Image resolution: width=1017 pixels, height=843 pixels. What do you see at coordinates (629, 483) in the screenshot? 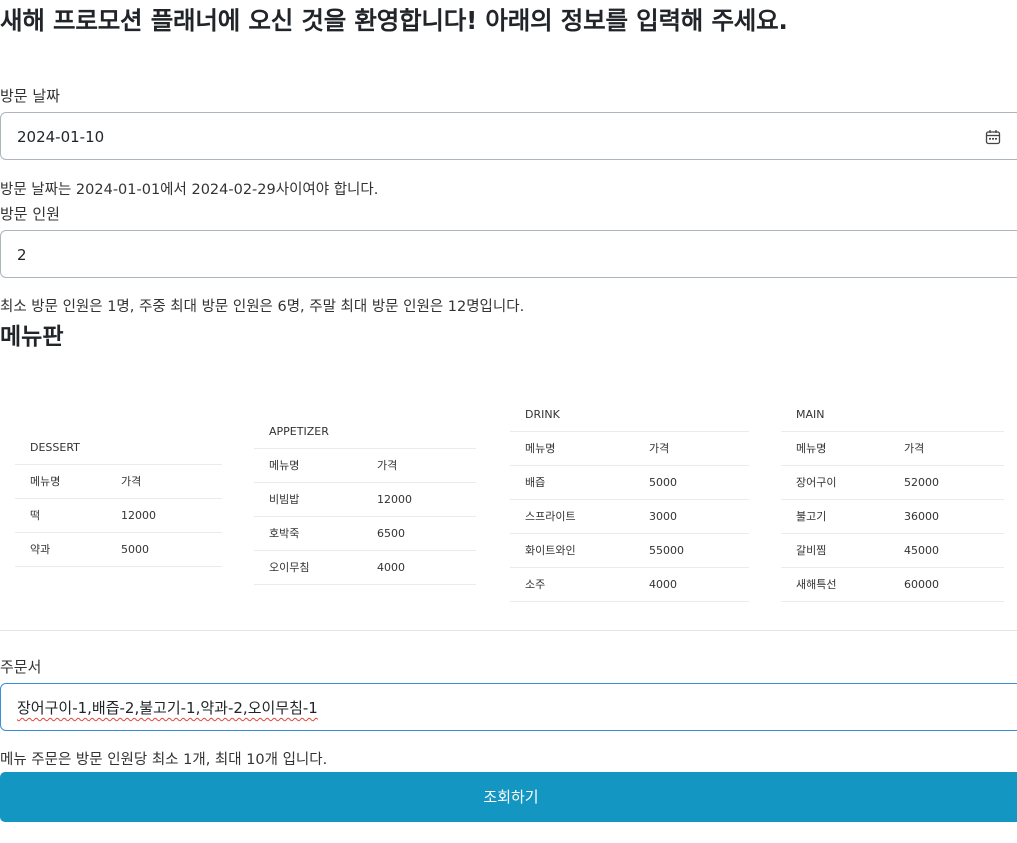
I see `menu-row: 배즙 5000` at bounding box center [629, 483].